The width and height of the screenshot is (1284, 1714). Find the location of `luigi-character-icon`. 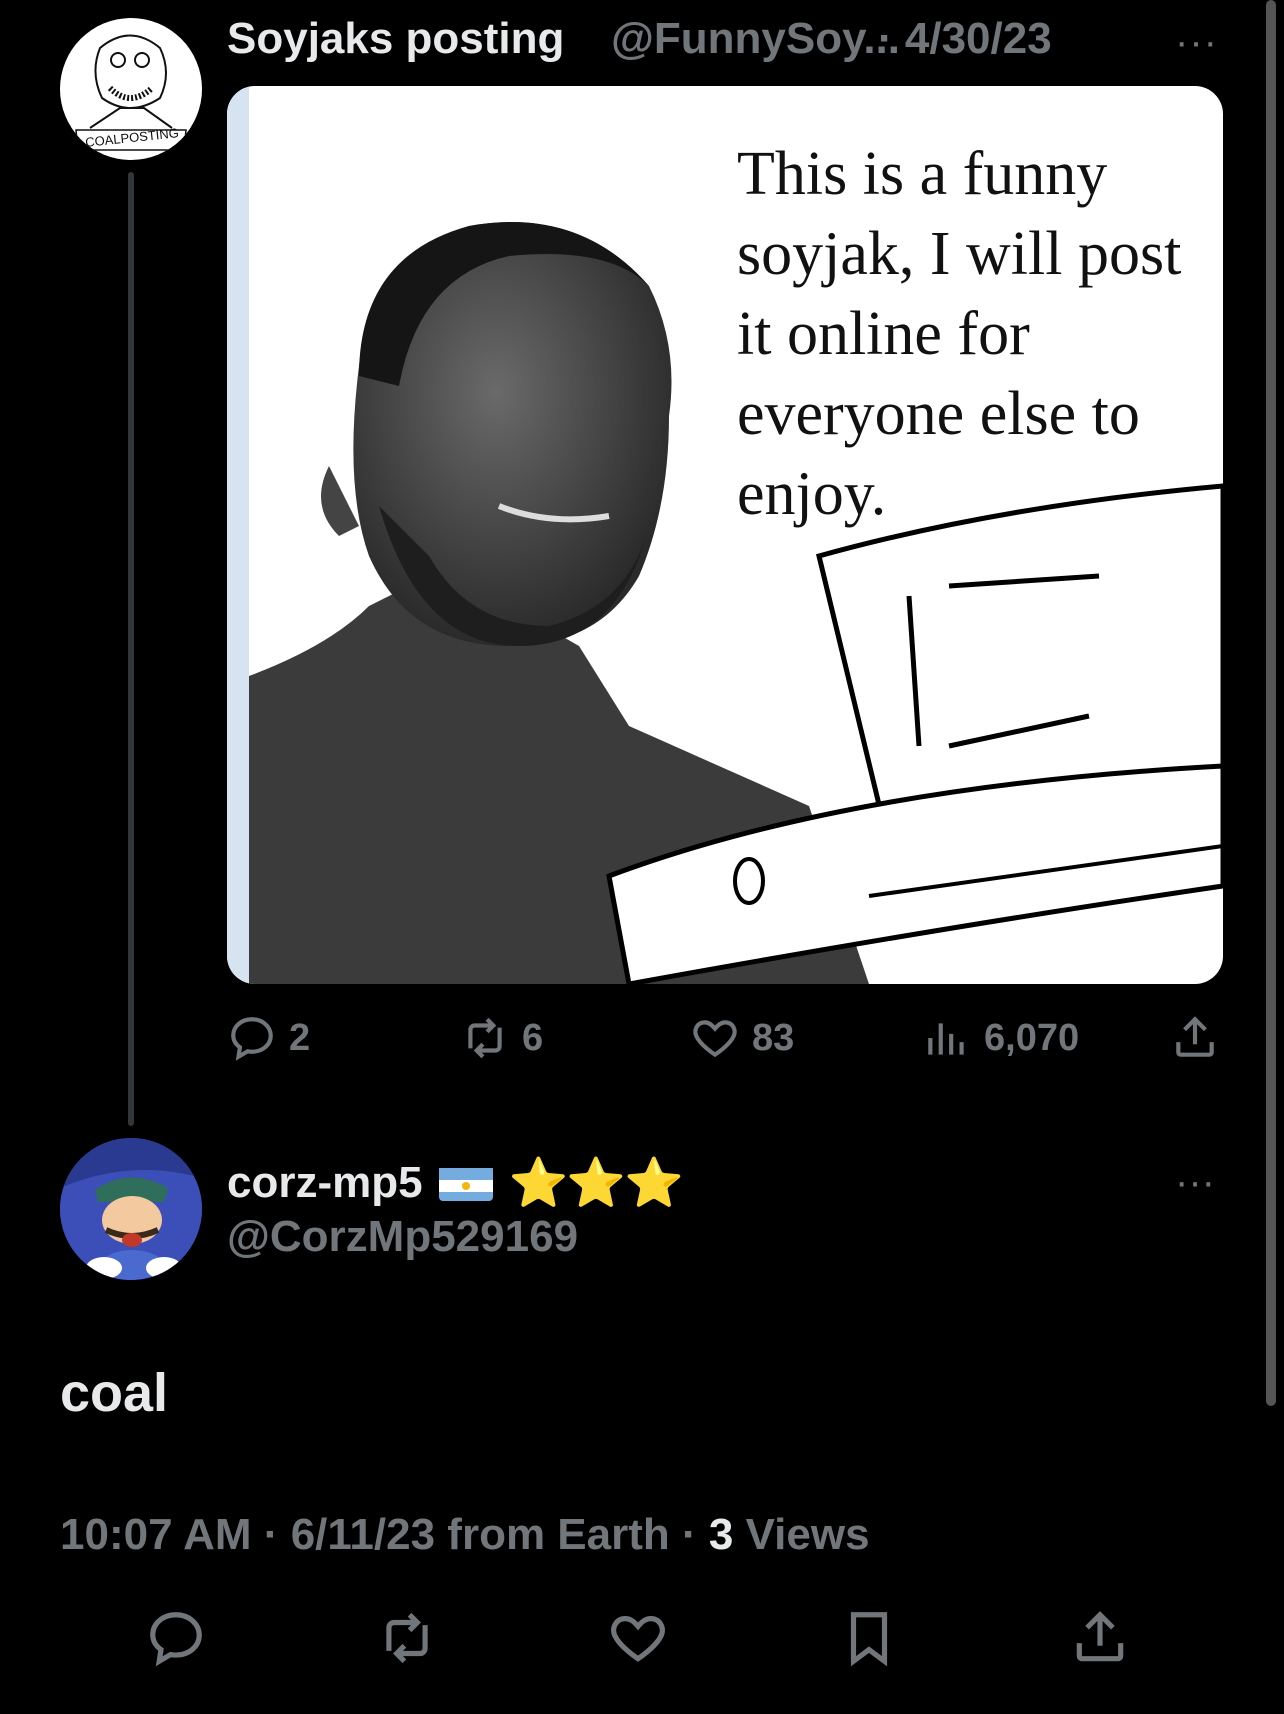

luigi-character-icon is located at coordinates (131, 1209).